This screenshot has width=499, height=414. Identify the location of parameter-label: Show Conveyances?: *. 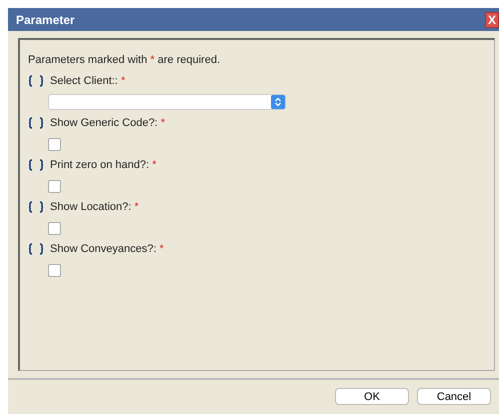
(107, 249).